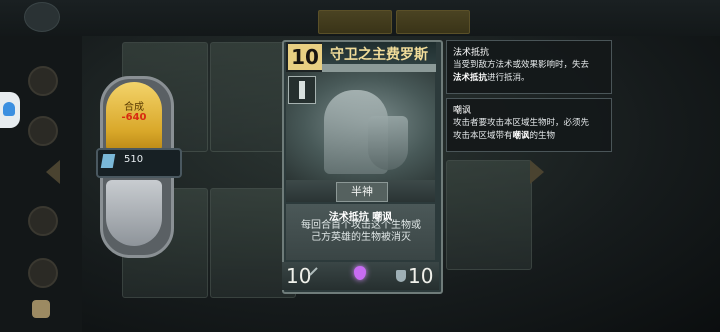  Describe the element at coordinates (542, 136) in the screenshot. I see `tooltip-text: 的生物` at that location.